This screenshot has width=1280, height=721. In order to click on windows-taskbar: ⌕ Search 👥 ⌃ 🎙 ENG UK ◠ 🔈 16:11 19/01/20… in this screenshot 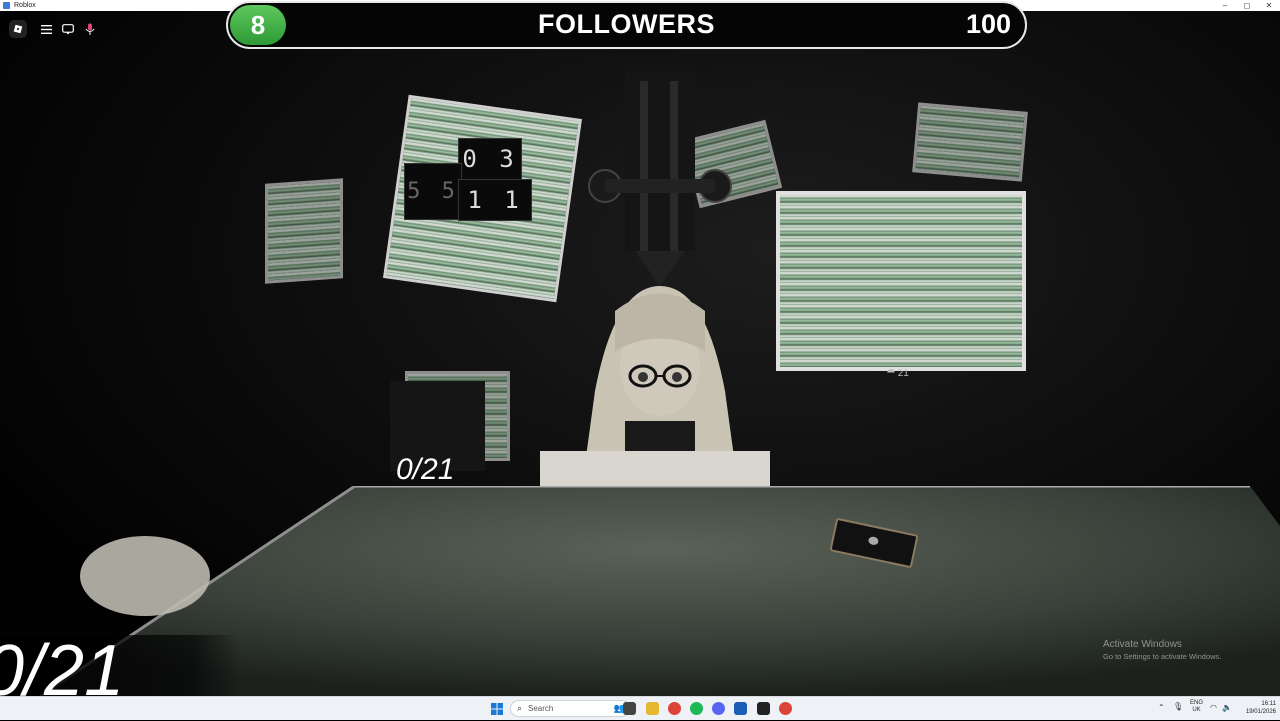, I will do `click(640, 708)`.